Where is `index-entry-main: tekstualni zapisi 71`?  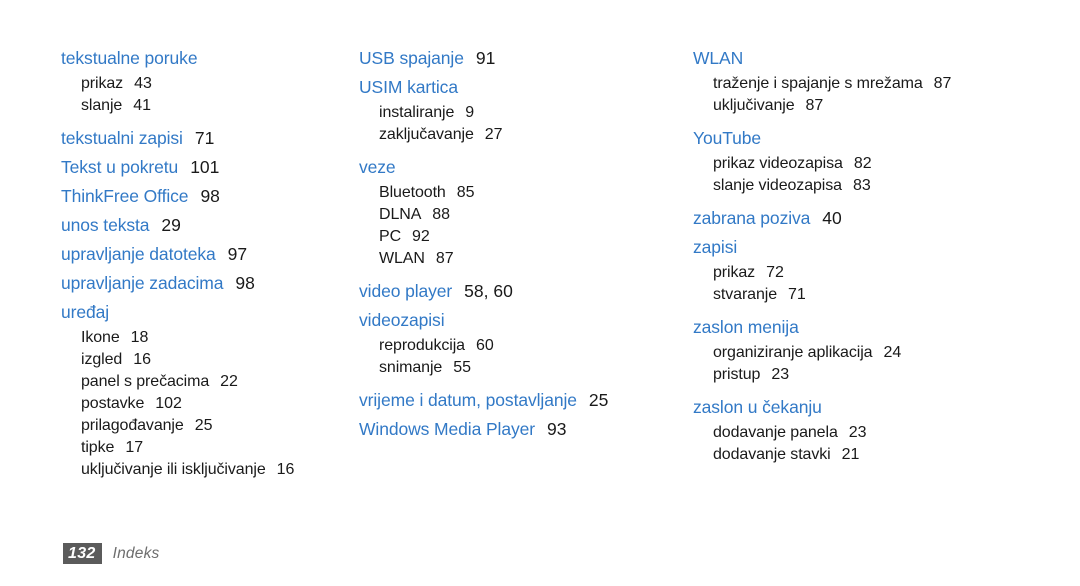 index-entry-main: tekstualni zapisi 71 is located at coordinates (195, 138).